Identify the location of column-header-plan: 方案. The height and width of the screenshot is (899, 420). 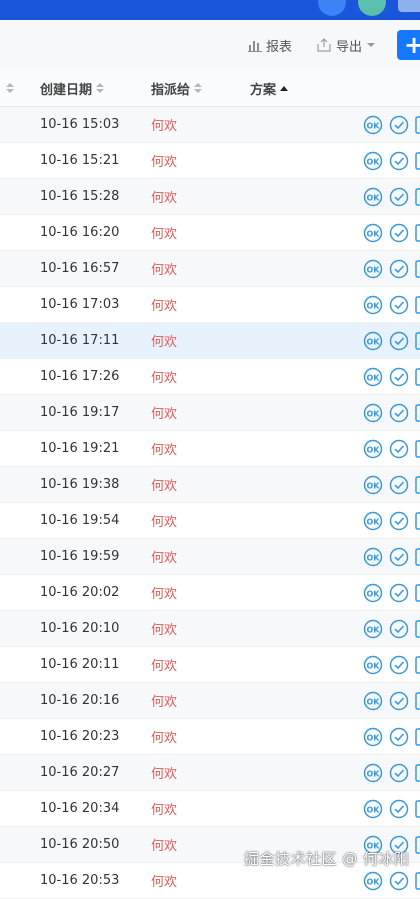
(269, 88).